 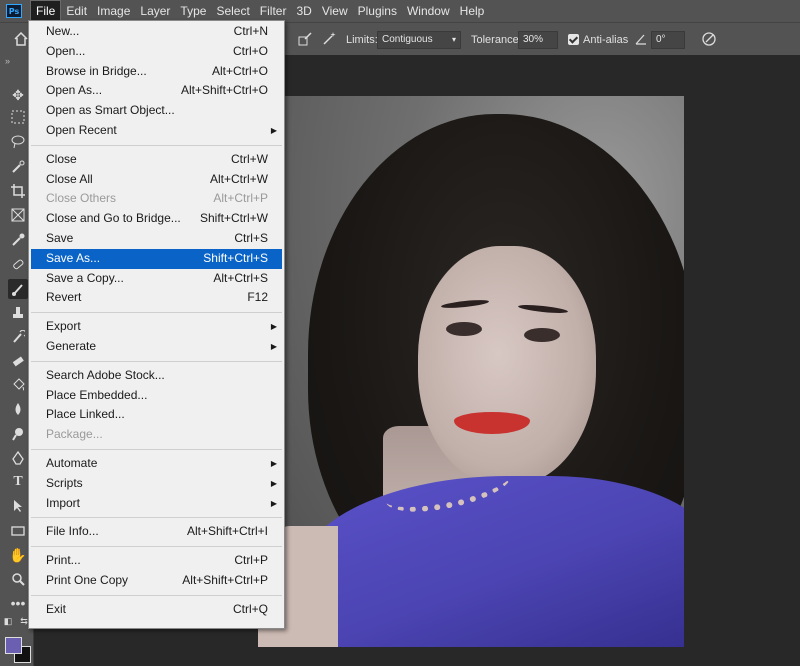 What do you see at coordinates (407, 39) in the screenshot?
I see `limits-value: Contiguous` at bounding box center [407, 39].